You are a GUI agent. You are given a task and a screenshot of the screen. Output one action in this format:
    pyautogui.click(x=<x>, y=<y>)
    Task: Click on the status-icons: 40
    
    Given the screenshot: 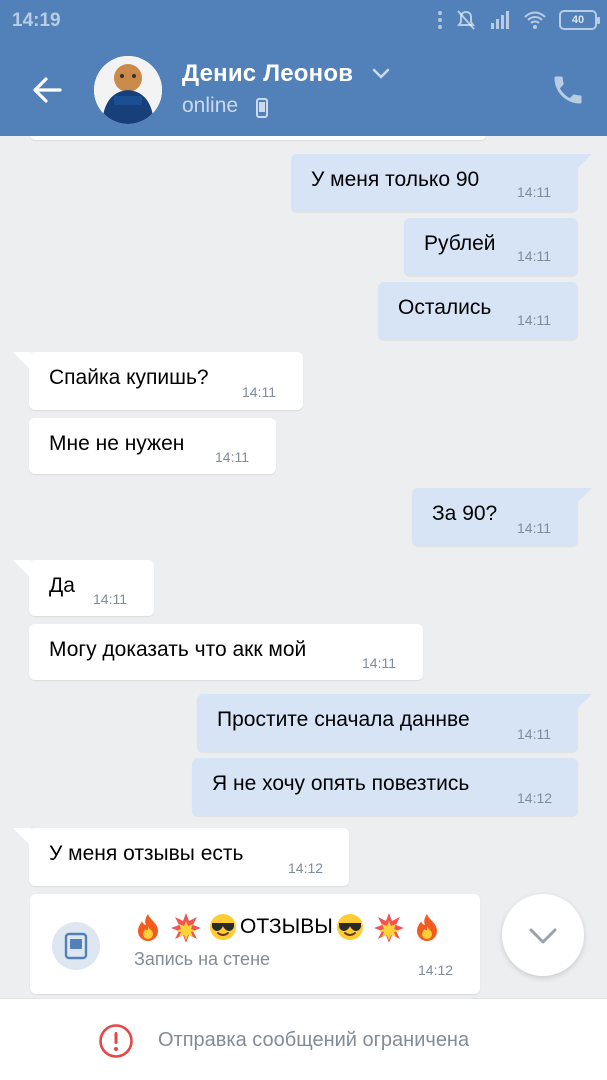 What is the action you would take?
    pyautogui.click(x=518, y=20)
    